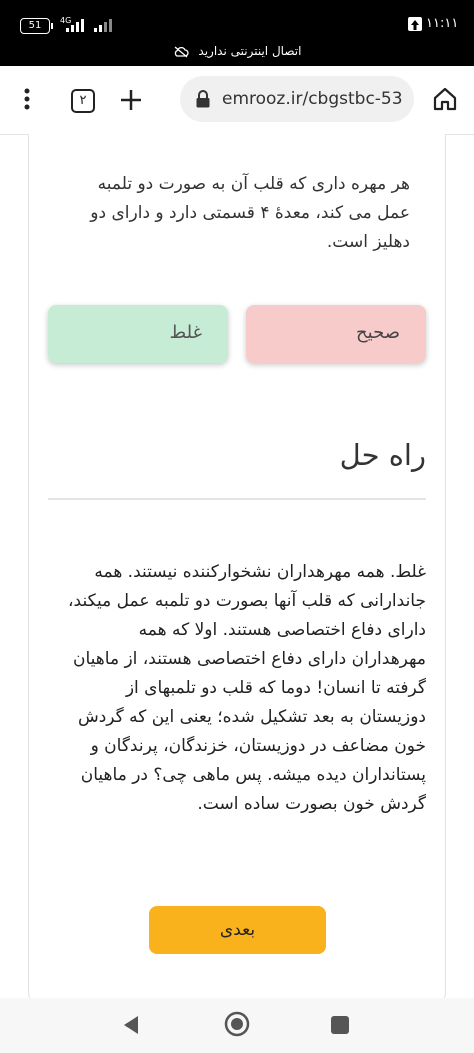 This screenshot has height=1053, width=474. Describe the element at coordinates (415, 24) in the screenshot. I see `upload-arrow-icon` at that location.